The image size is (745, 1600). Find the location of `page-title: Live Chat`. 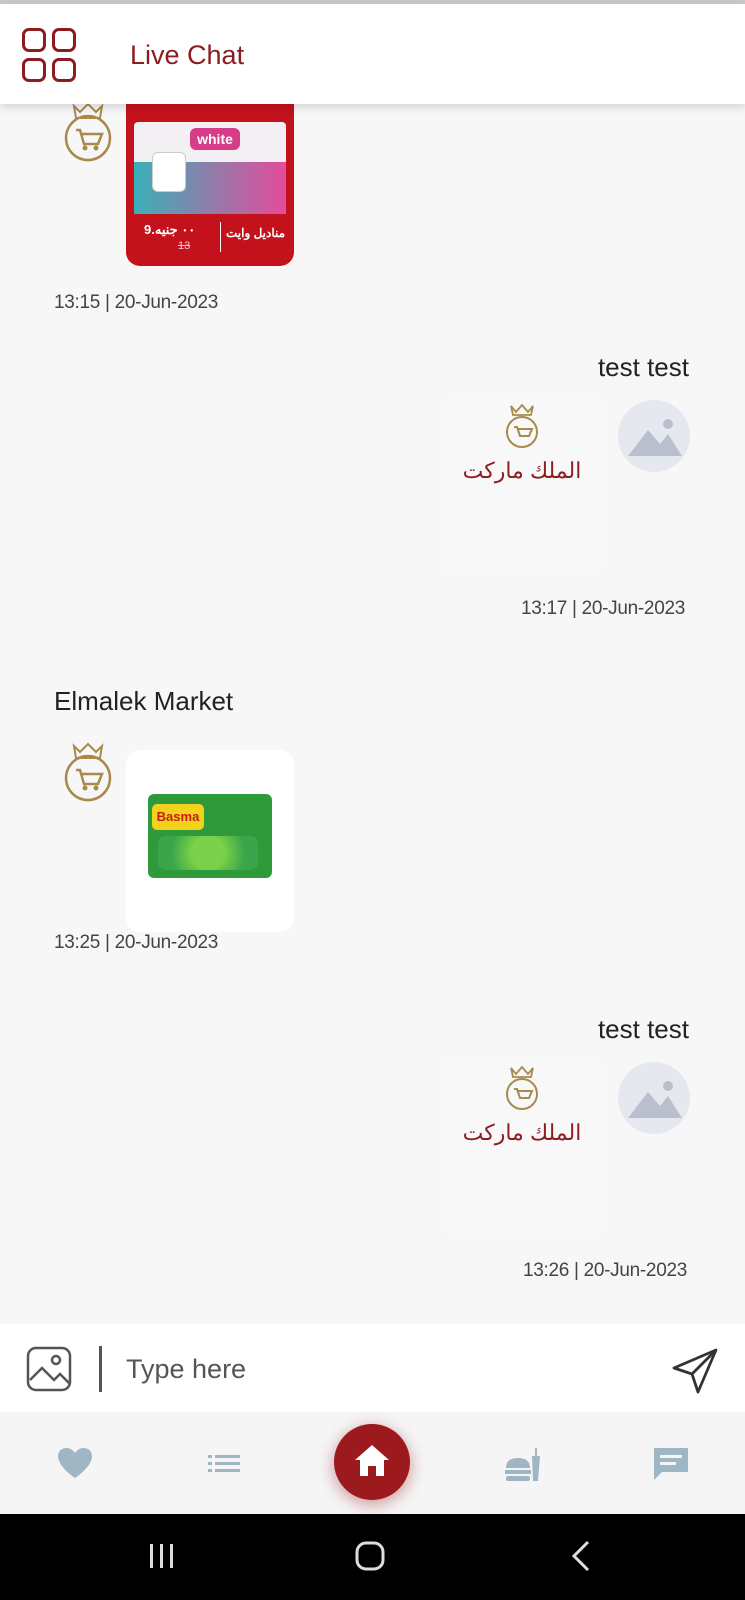

page-title: Live Chat is located at coordinates (187, 55).